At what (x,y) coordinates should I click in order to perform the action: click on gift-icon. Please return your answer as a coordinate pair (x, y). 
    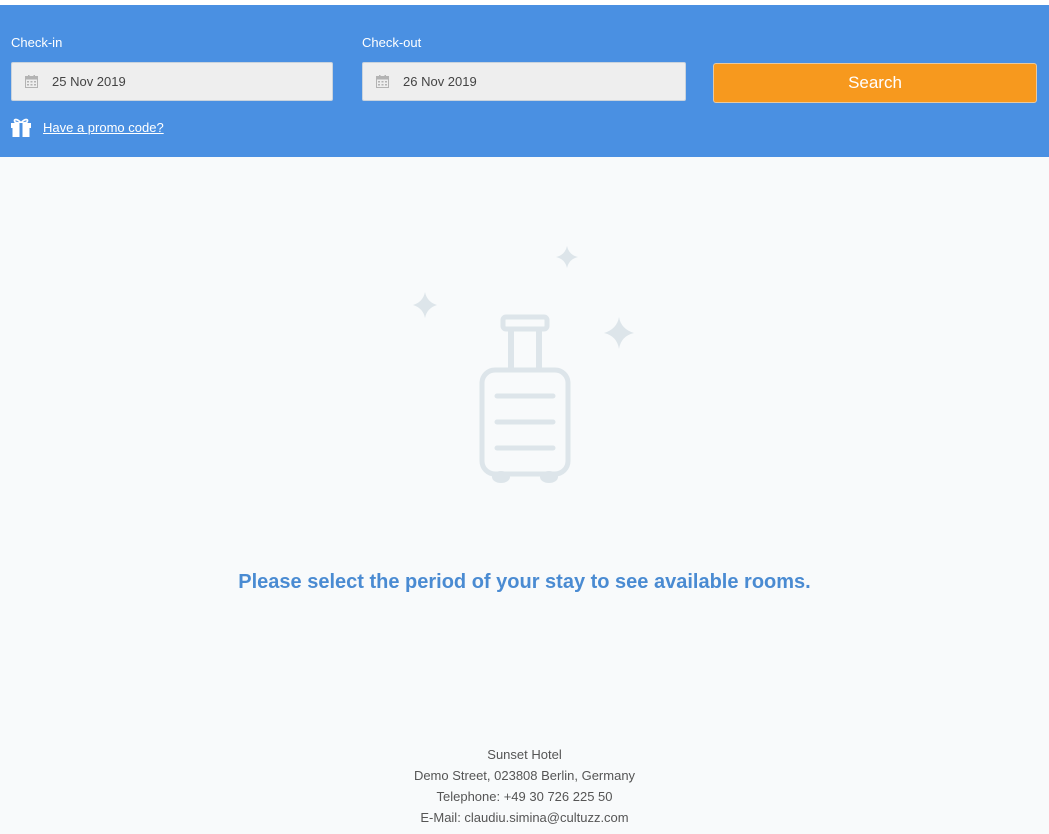
    Looking at the image, I should click on (21, 127).